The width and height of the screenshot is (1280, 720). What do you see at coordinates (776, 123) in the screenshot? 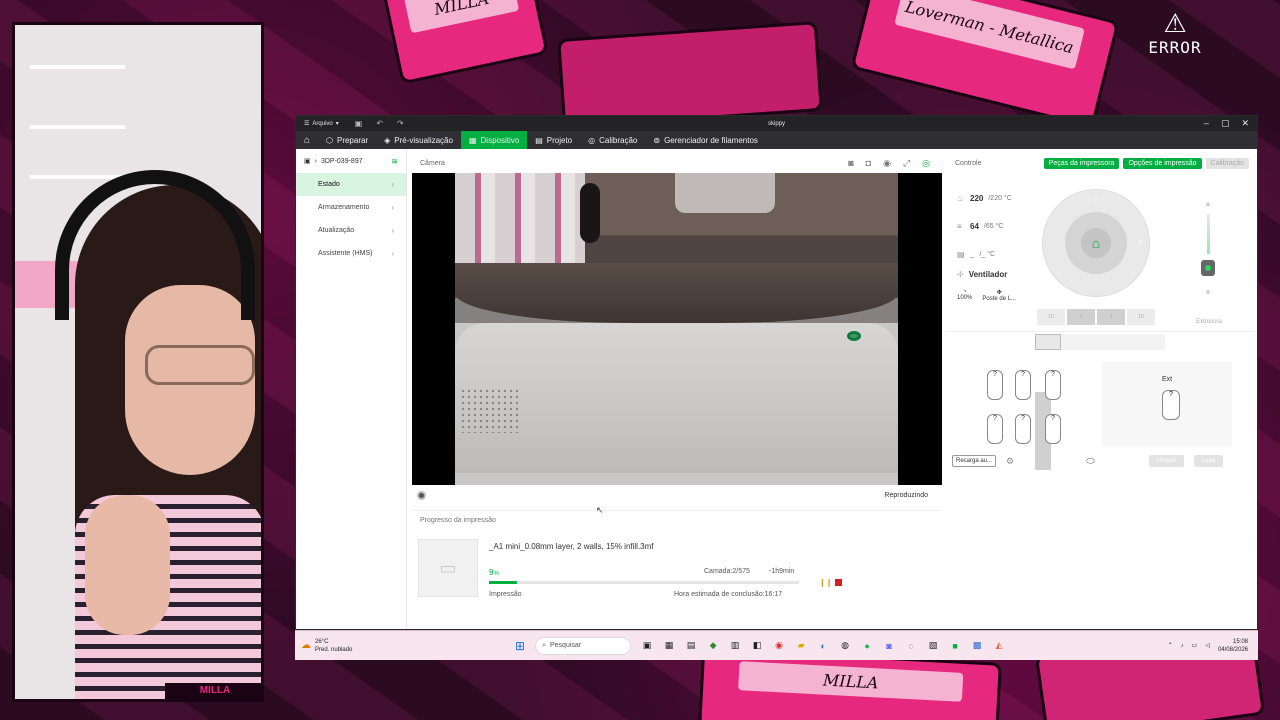
I see `title-bar: ☰ Arquivo ▾ ▣ ↶ ↷ skippy – ▢ ✕` at bounding box center [776, 123].